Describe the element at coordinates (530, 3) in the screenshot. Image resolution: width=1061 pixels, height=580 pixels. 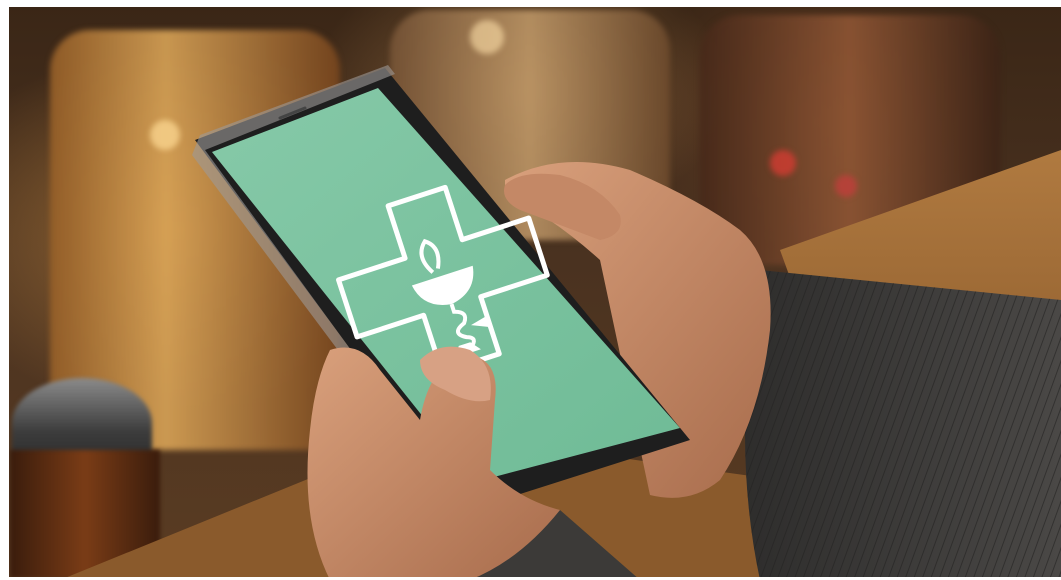
I see `image-border-top` at that location.